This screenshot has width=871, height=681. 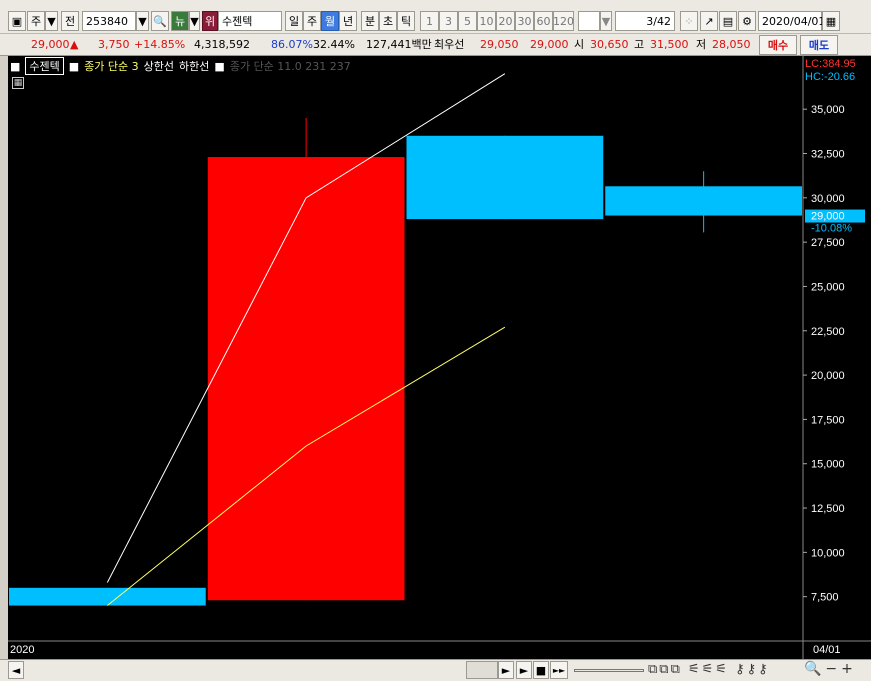 I want to click on current-price: 29,000, so click(x=50, y=44).